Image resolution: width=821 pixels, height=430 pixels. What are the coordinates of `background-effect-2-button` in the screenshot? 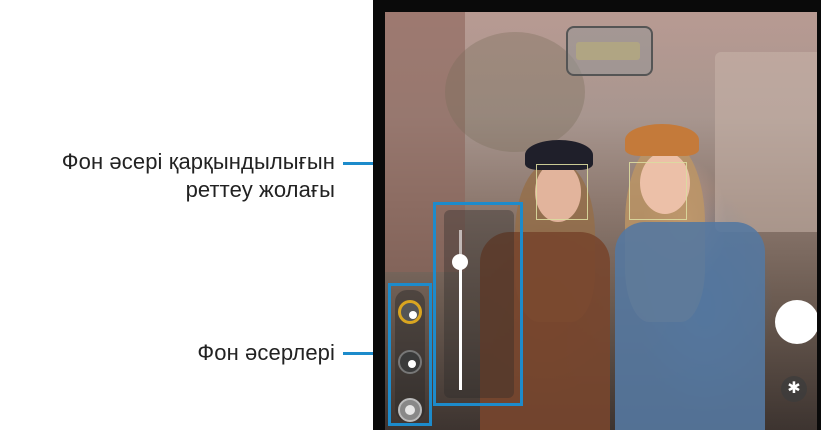 It's located at (410, 362).